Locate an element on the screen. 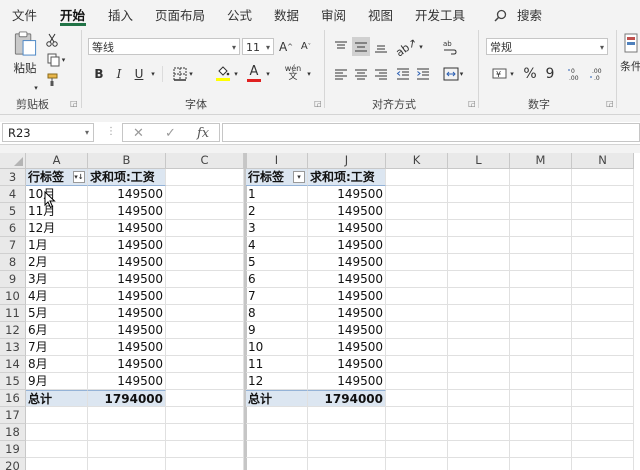  cell-l18 is located at coordinates (479, 432).